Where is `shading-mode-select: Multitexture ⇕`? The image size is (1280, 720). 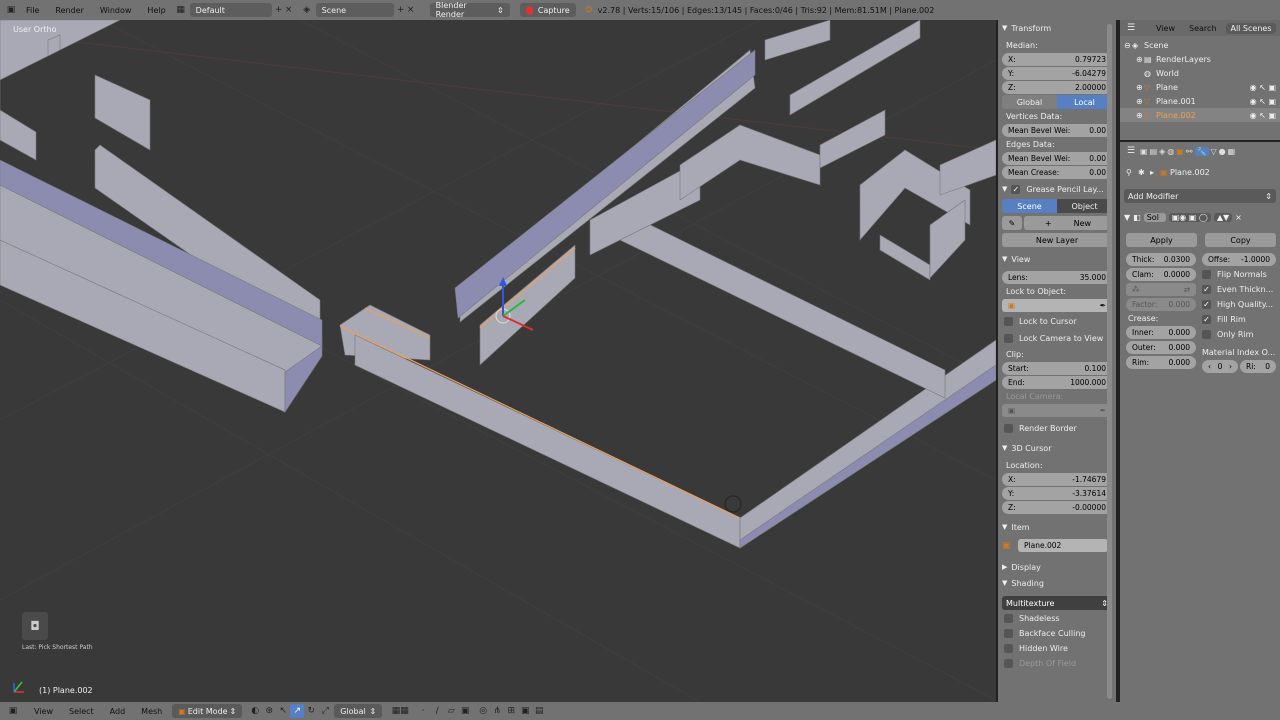
shading-mode-select: Multitexture ⇕ is located at coordinates (1057, 603).